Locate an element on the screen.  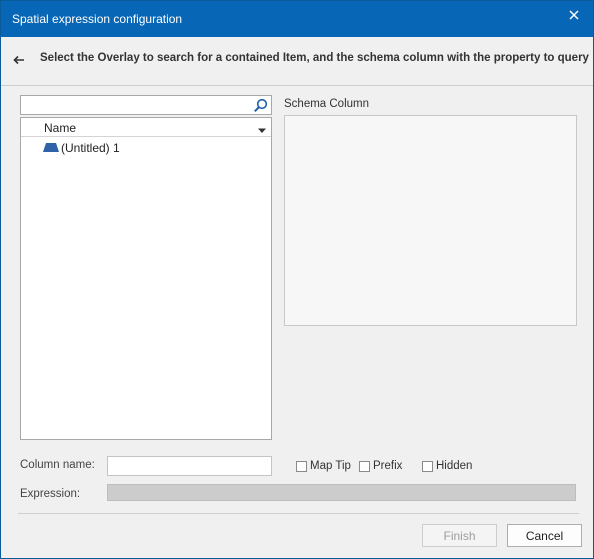
hidden-checkbox-box is located at coordinates (427, 466).